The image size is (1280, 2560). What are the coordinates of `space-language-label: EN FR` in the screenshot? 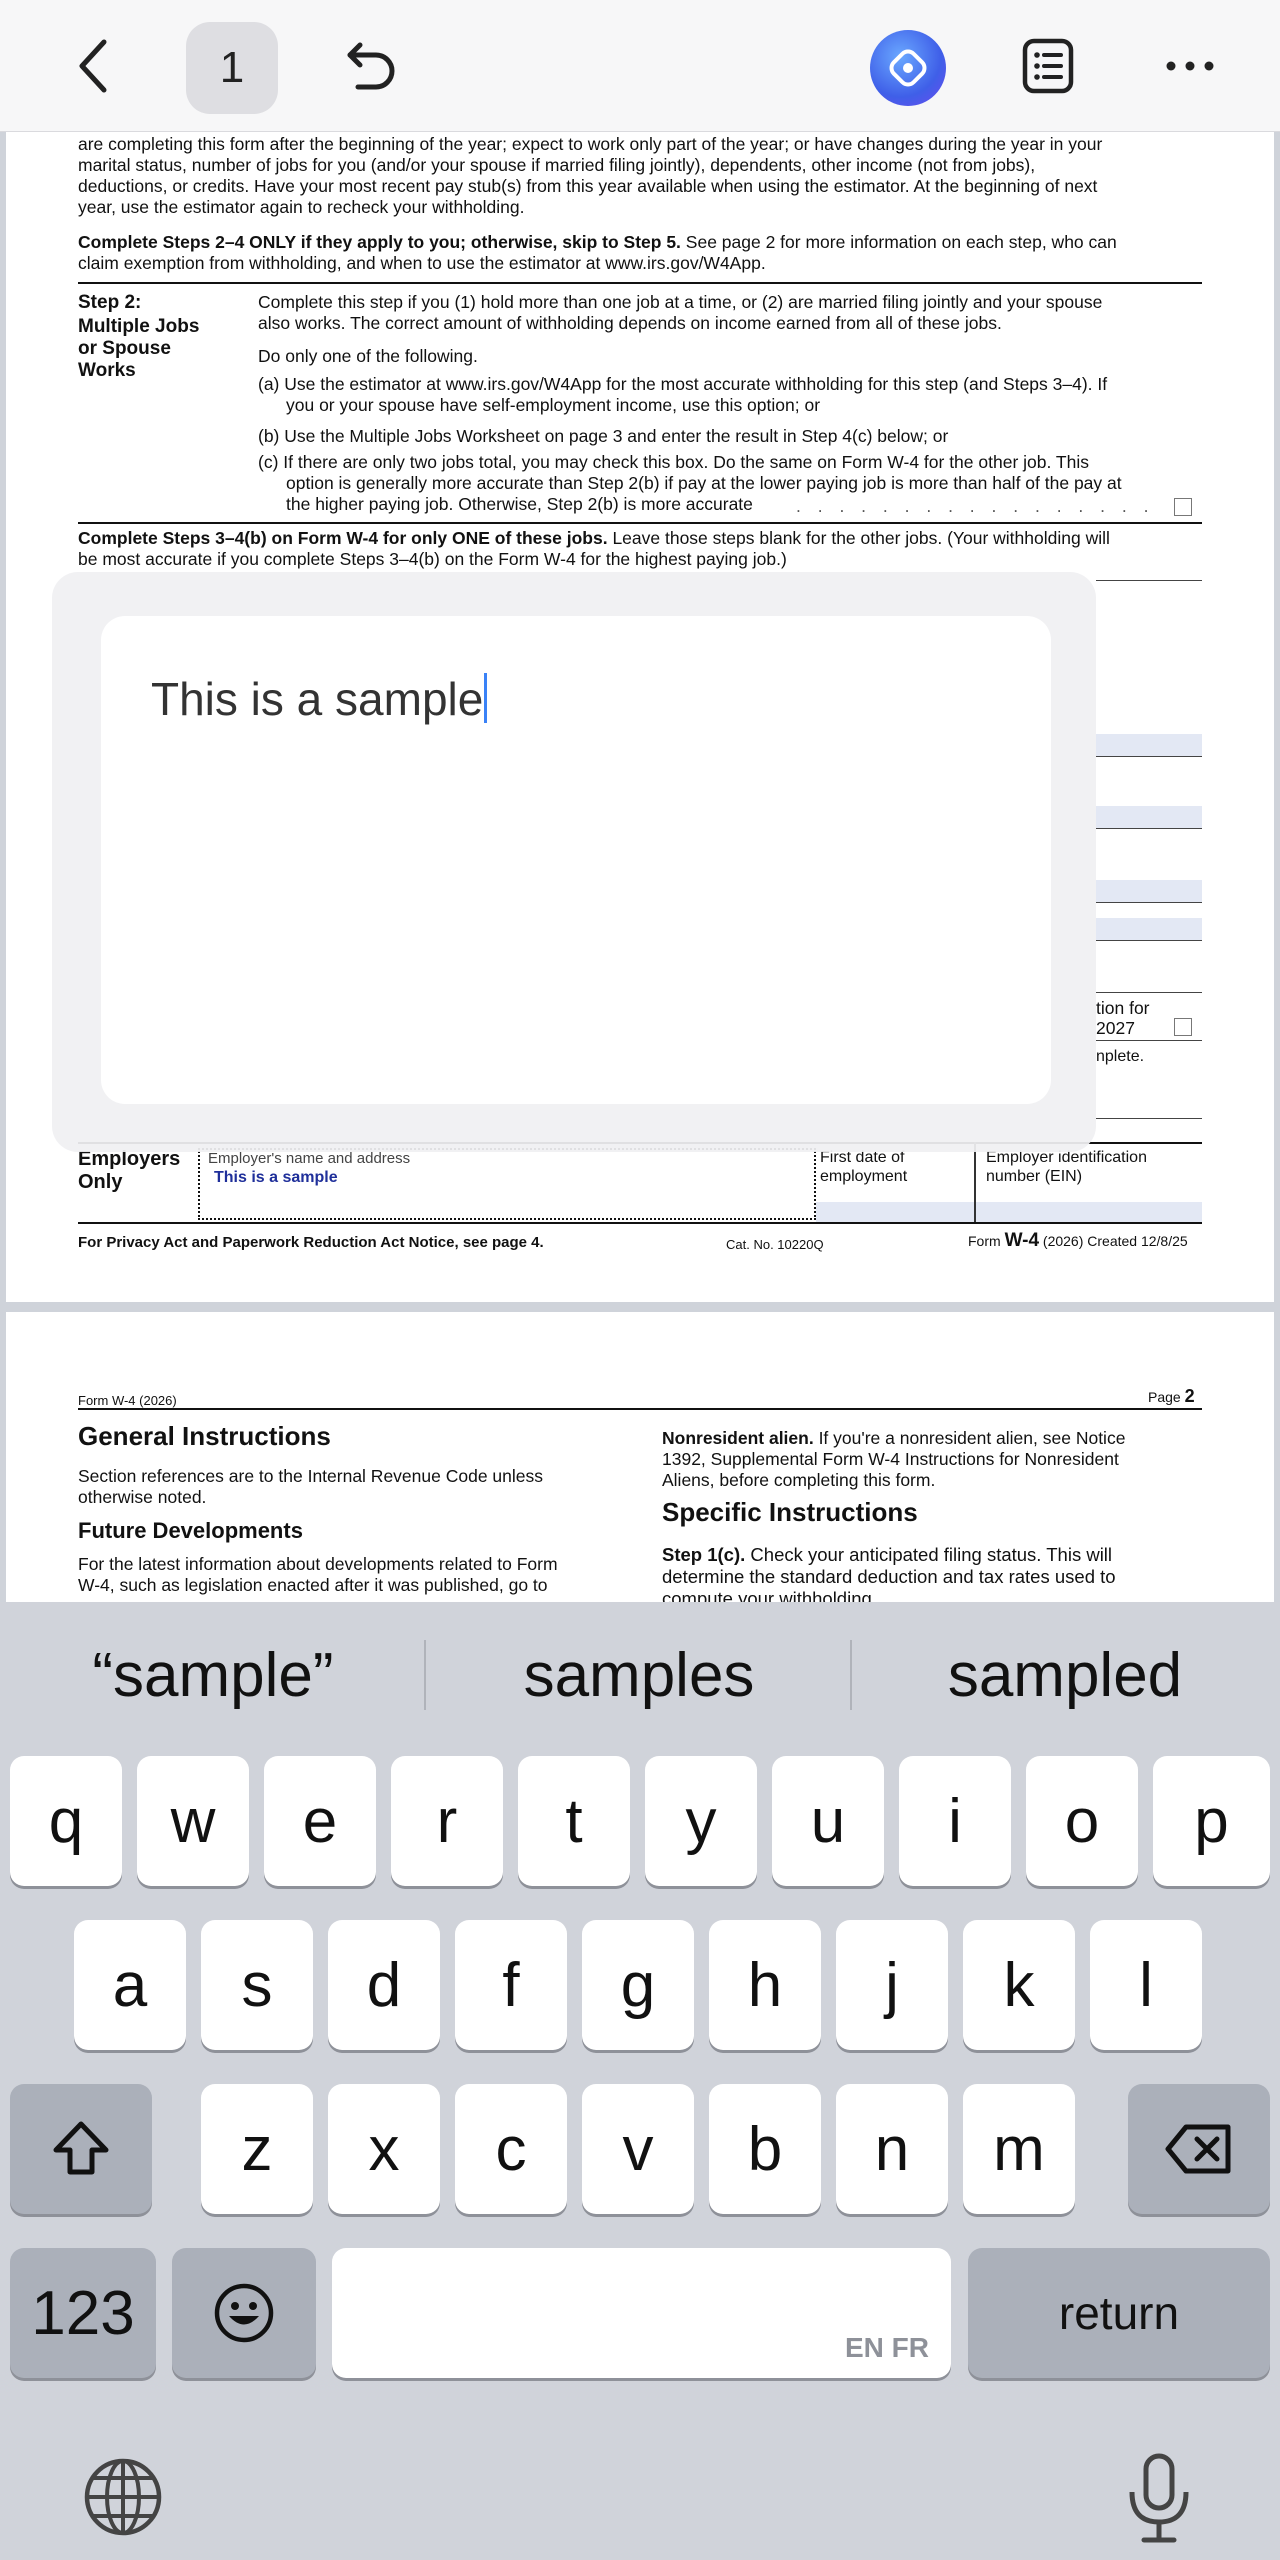 It's located at (887, 2347).